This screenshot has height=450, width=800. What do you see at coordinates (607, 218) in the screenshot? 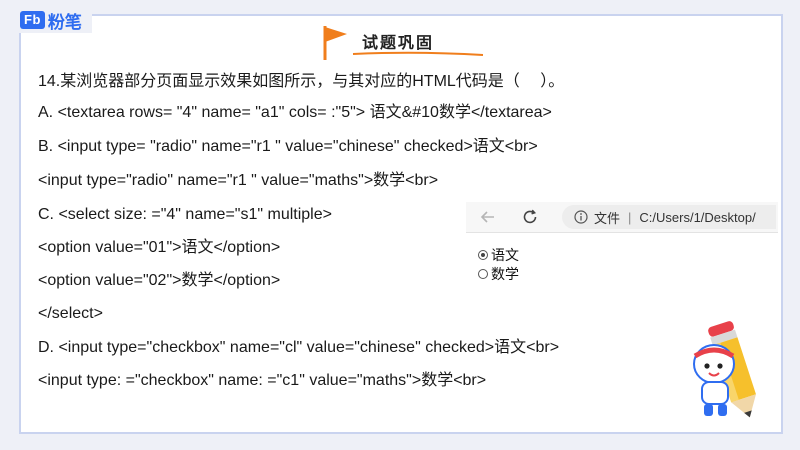
I see `address-label: 文件` at bounding box center [607, 218].